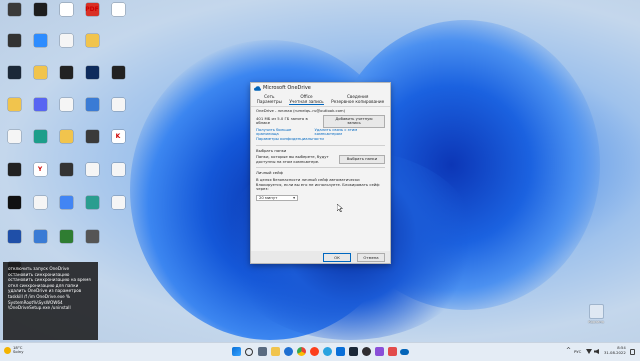 The height and width of the screenshot is (361, 640). What do you see at coordinates (92, 9) in the screenshot?
I see `shortcut-icon: PDF` at bounding box center [92, 9].